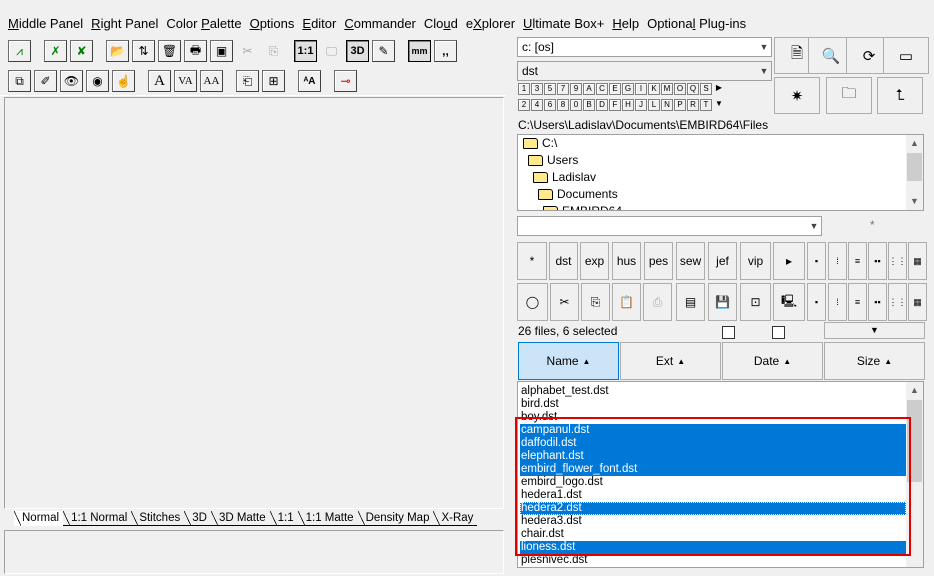 The image size is (934, 576). I want to click on pages-icon: ⎗, so click(247, 81).